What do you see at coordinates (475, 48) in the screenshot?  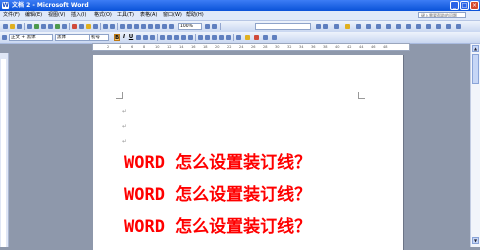 I see `scroll-up-icon: ▲` at bounding box center [475, 48].